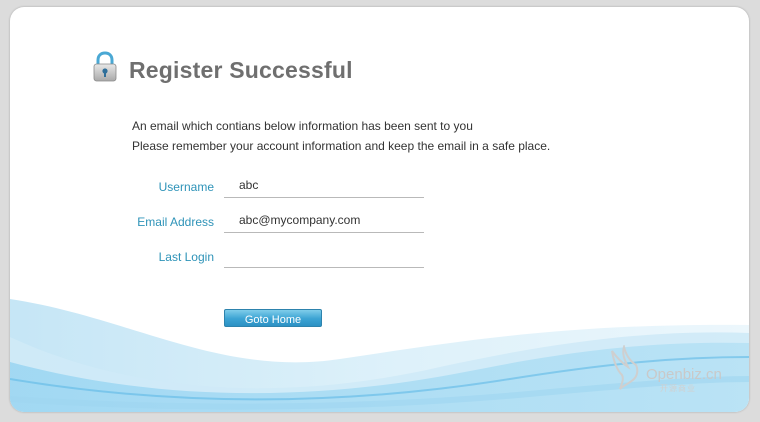 This screenshot has width=760, height=422. What do you see at coordinates (625, 367) in the screenshot?
I see `bird-icon` at bounding box center [625, 367].